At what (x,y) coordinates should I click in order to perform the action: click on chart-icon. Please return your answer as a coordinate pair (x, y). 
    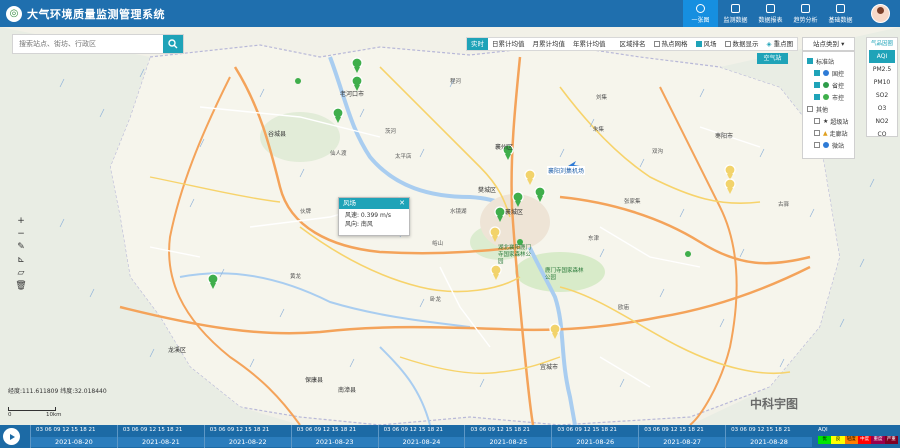
    Looking at the image, I should click on (805, 8).